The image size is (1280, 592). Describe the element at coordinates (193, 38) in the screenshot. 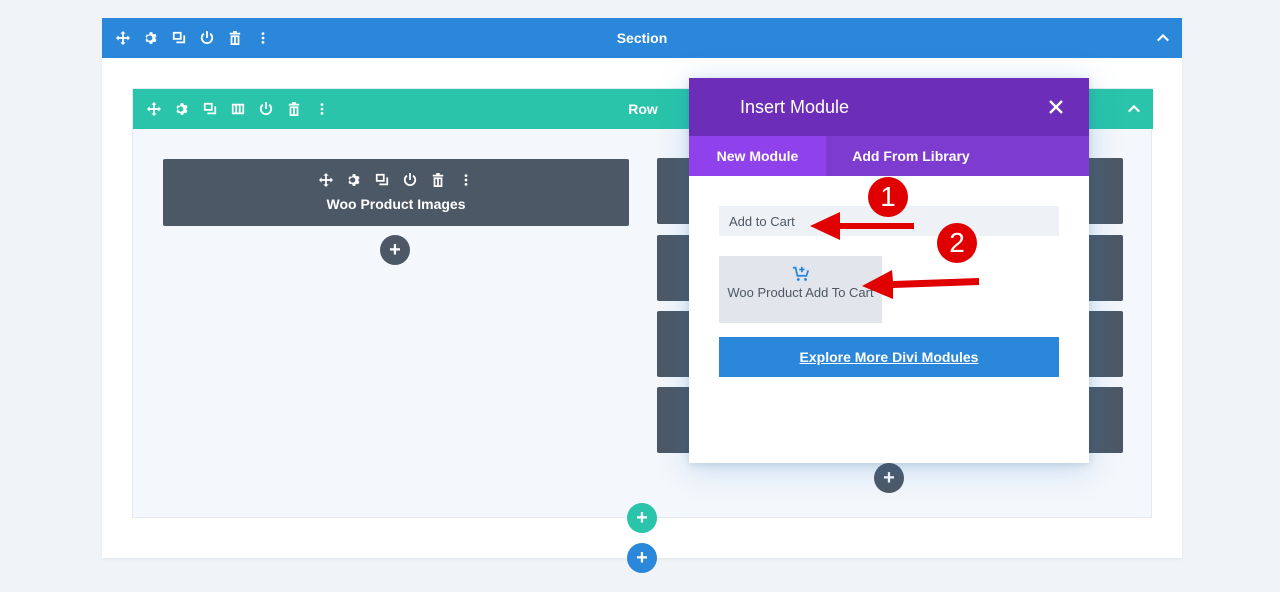

I see `section-toolbar-icons` at that location.